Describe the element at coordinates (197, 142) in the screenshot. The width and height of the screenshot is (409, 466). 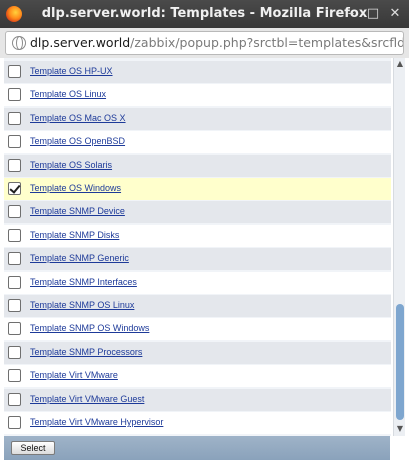
I see `template-row: Template OS OpenBSD` at that location.